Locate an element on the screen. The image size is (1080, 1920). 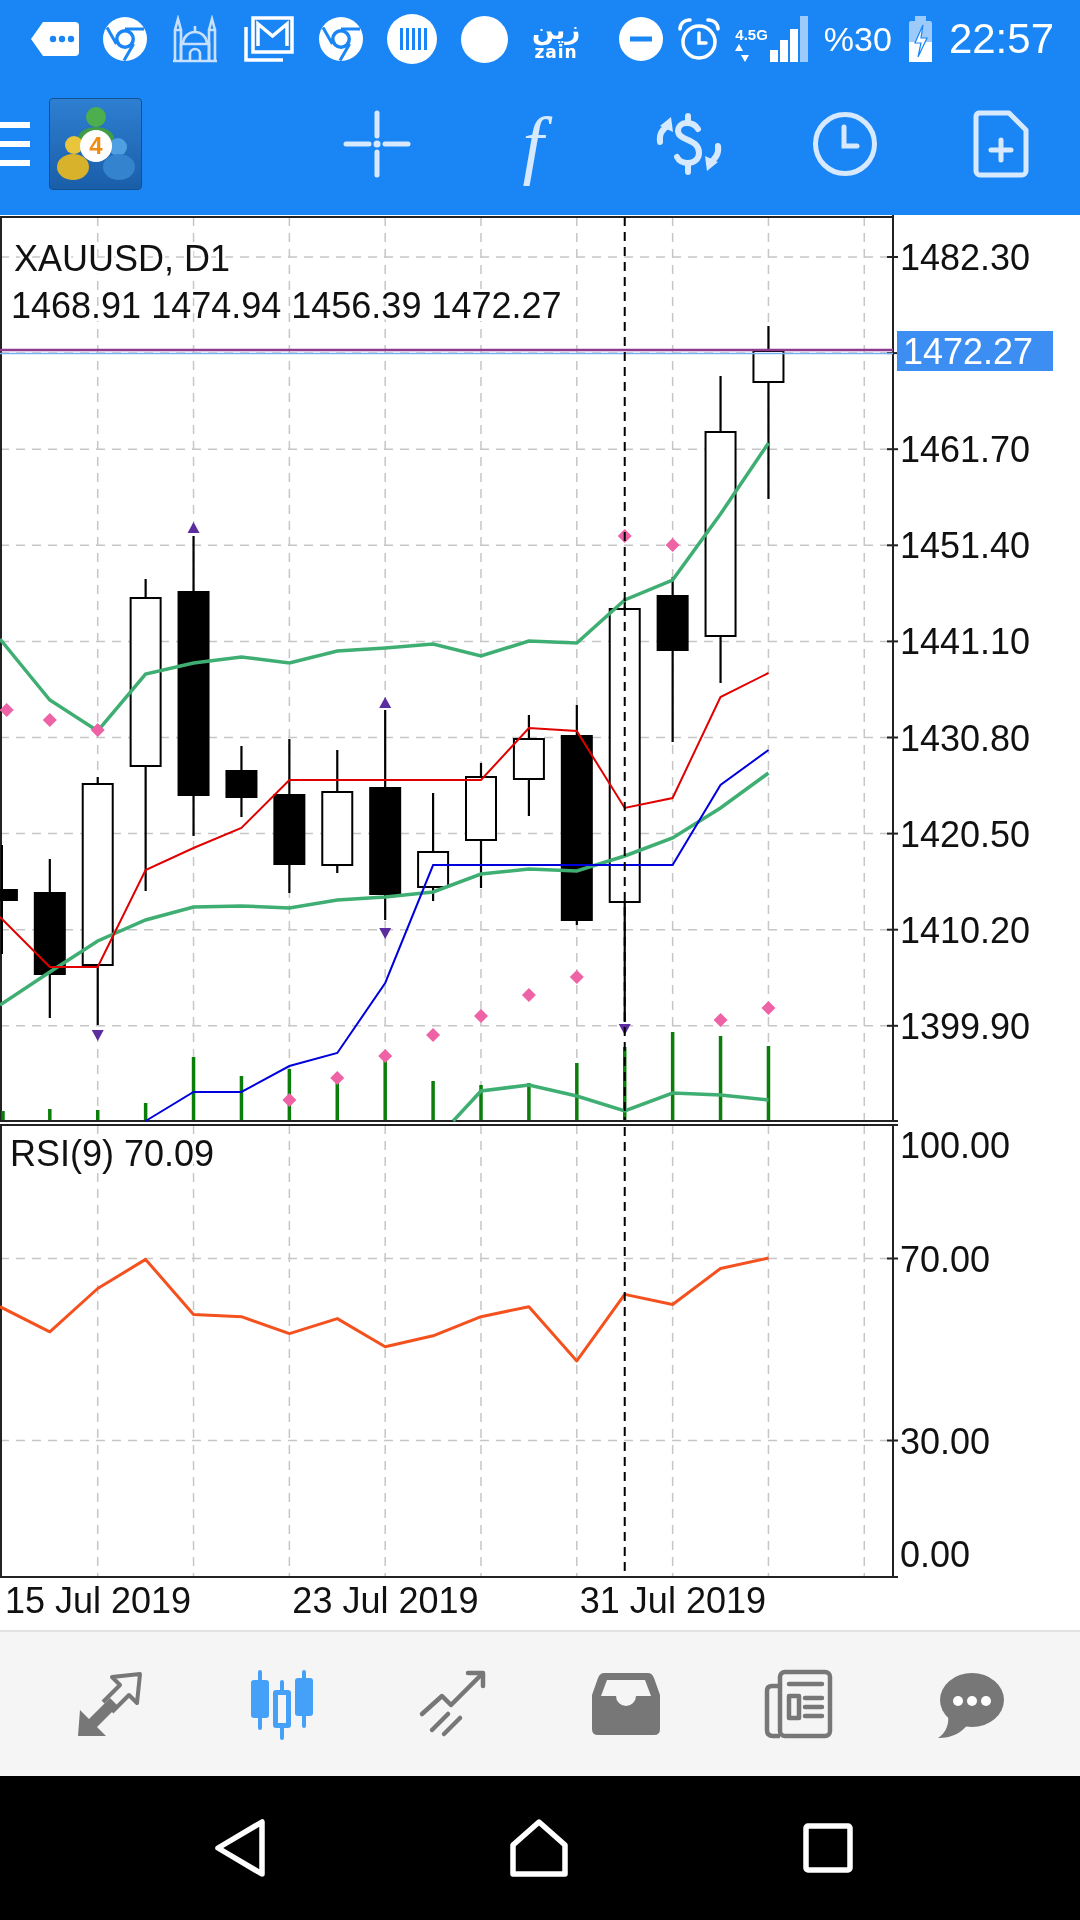
price-label: 1441.10 is located at coordinates (965, 642).